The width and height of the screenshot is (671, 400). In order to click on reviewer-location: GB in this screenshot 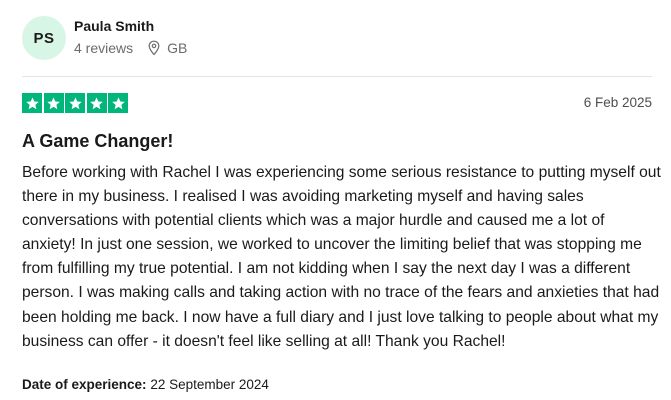, I will do `click(167, 48)`.